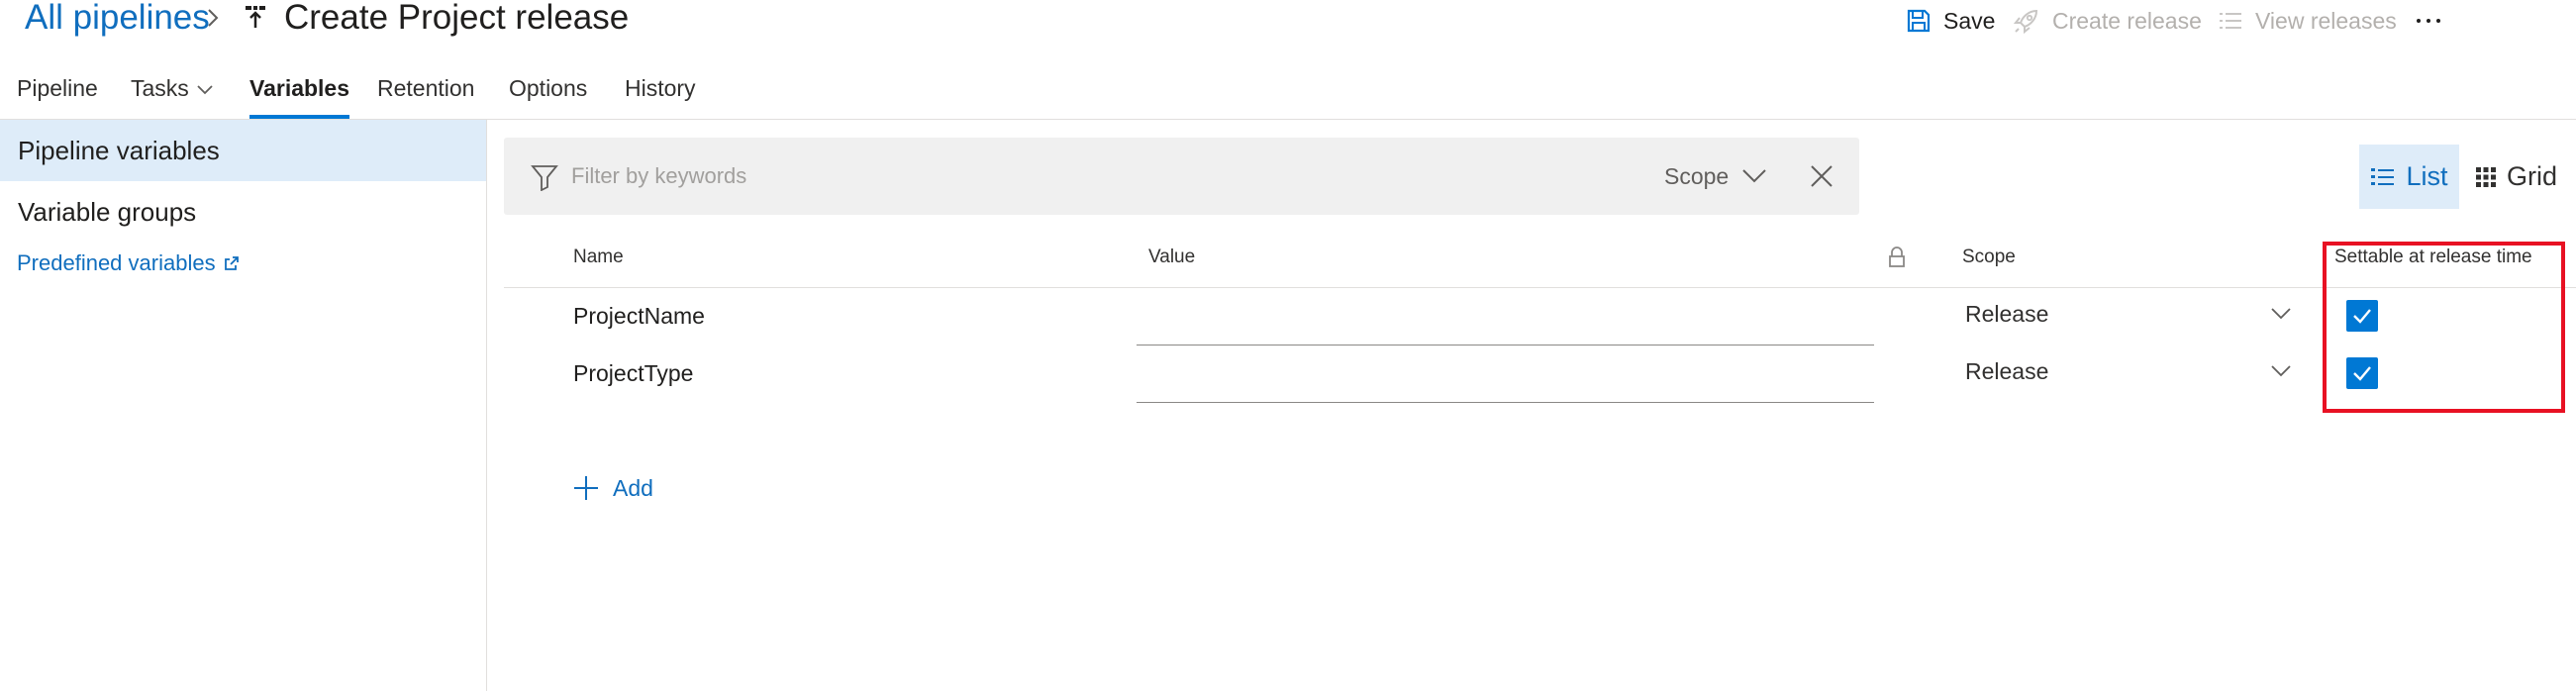 The height and width of the screenshot is (691, 2576). Describe the element at coordinates (1897, 257) in the screenshot. I see `lock-icon` at that location.